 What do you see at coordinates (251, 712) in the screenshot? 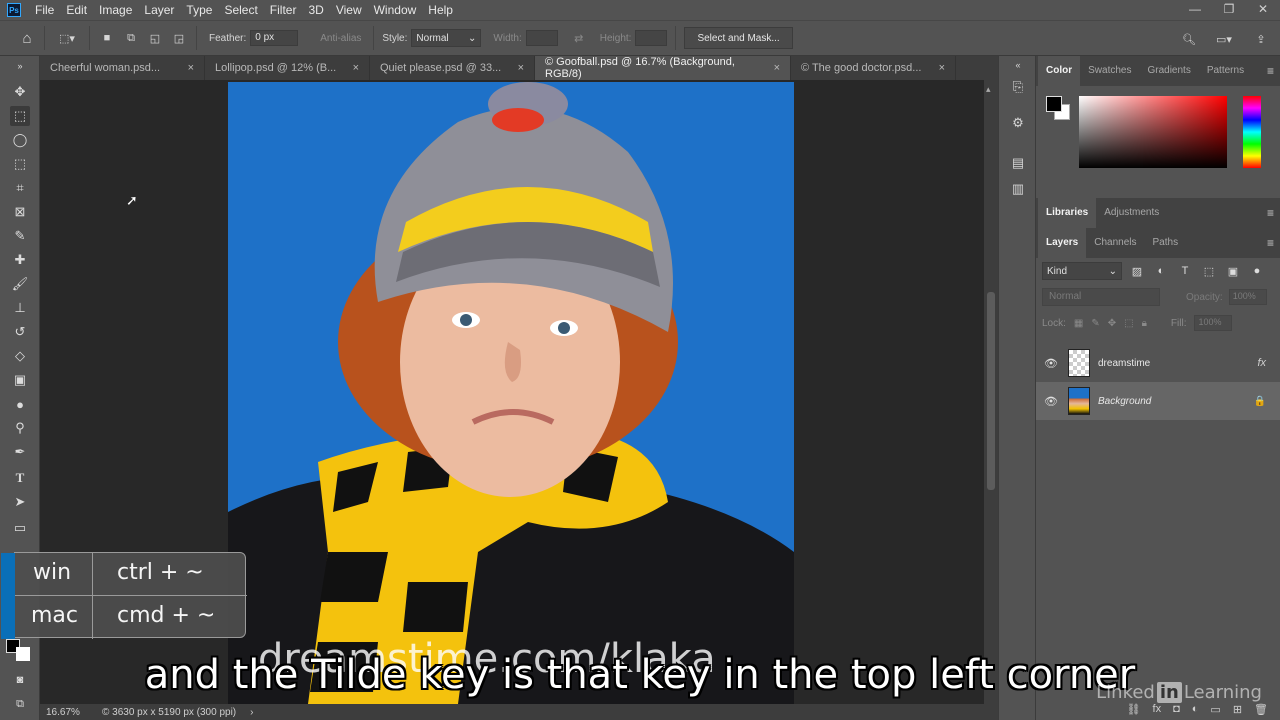
I see `status-menu-icon: ›` at bounding box center [251, 712].